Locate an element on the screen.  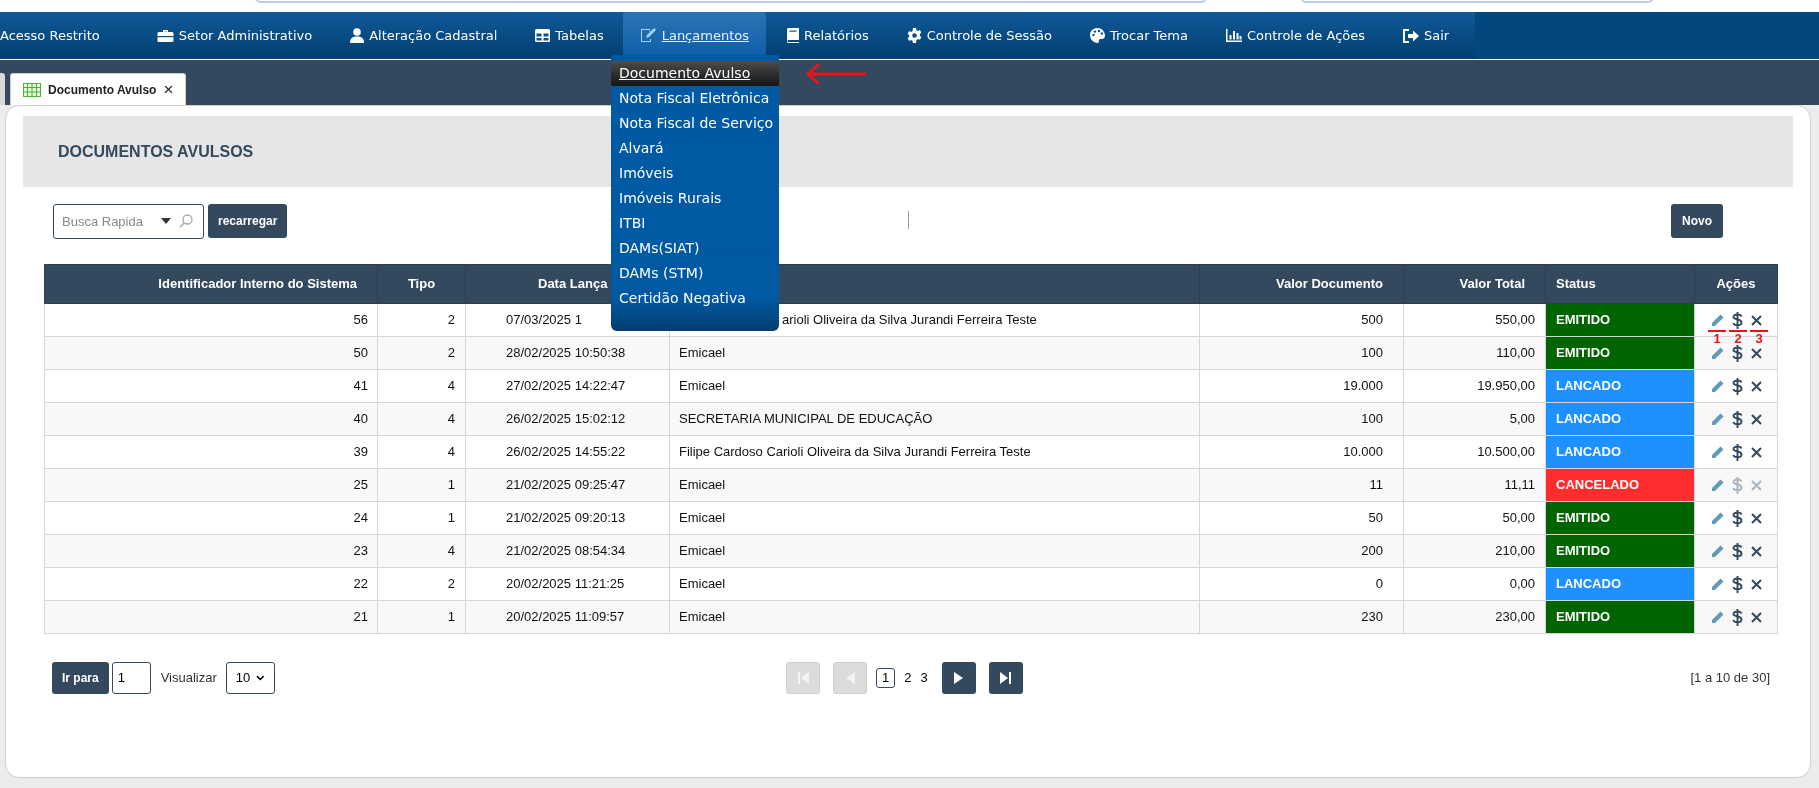
table-cell: 26/02/2025 14:55:22 is located at coordinates (566, 452).